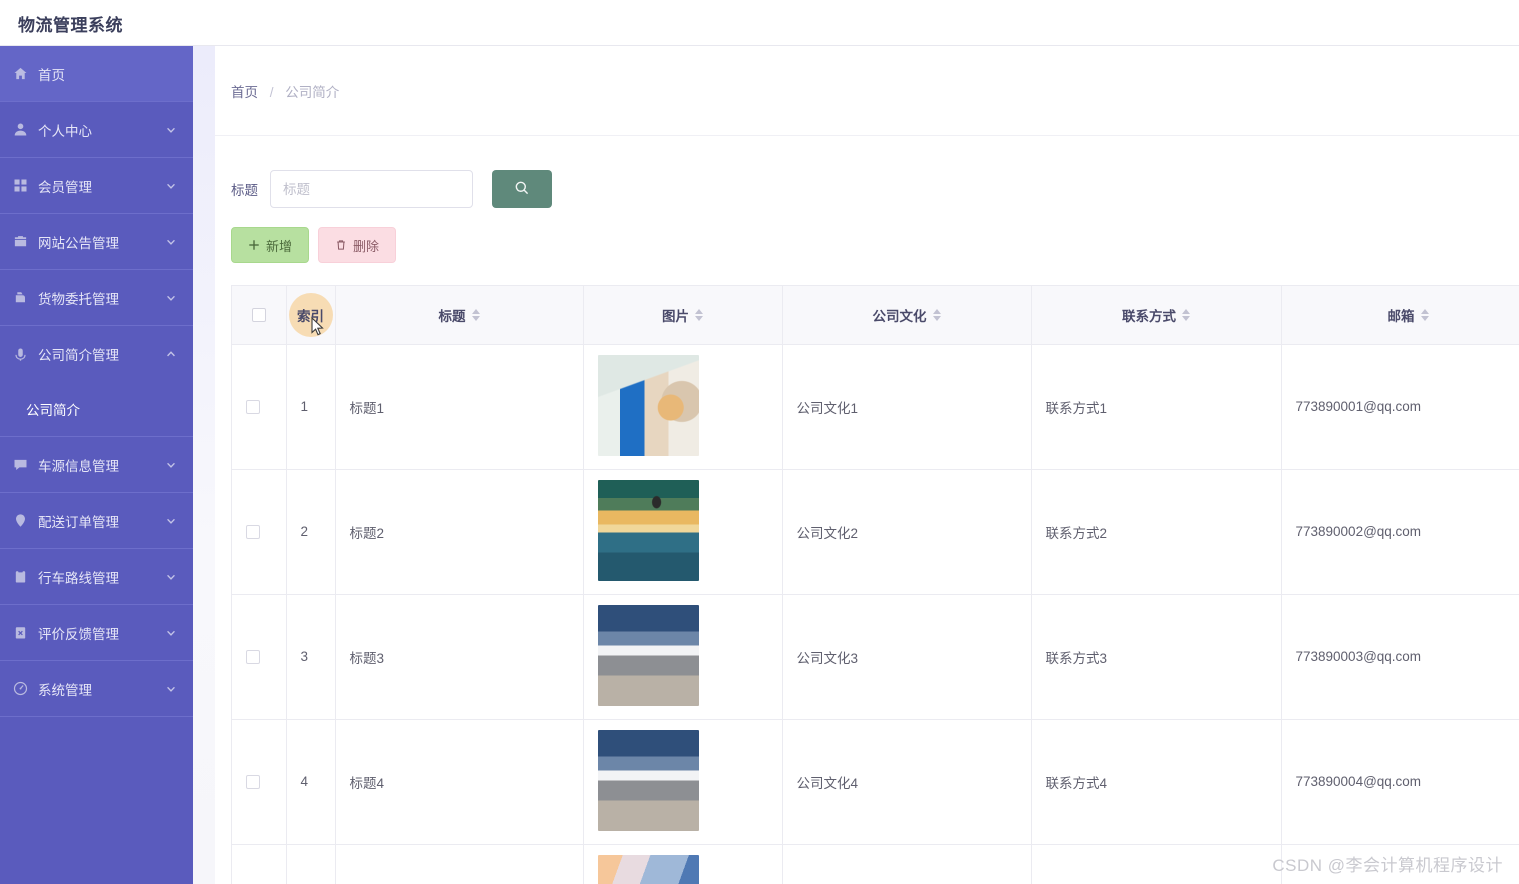 The height and width of the screenshot is (884, 1519). Describe the element at coordinates (96, 354) in the screenshot. I see `sidebar-item-5: 公司简介管理` at that location.